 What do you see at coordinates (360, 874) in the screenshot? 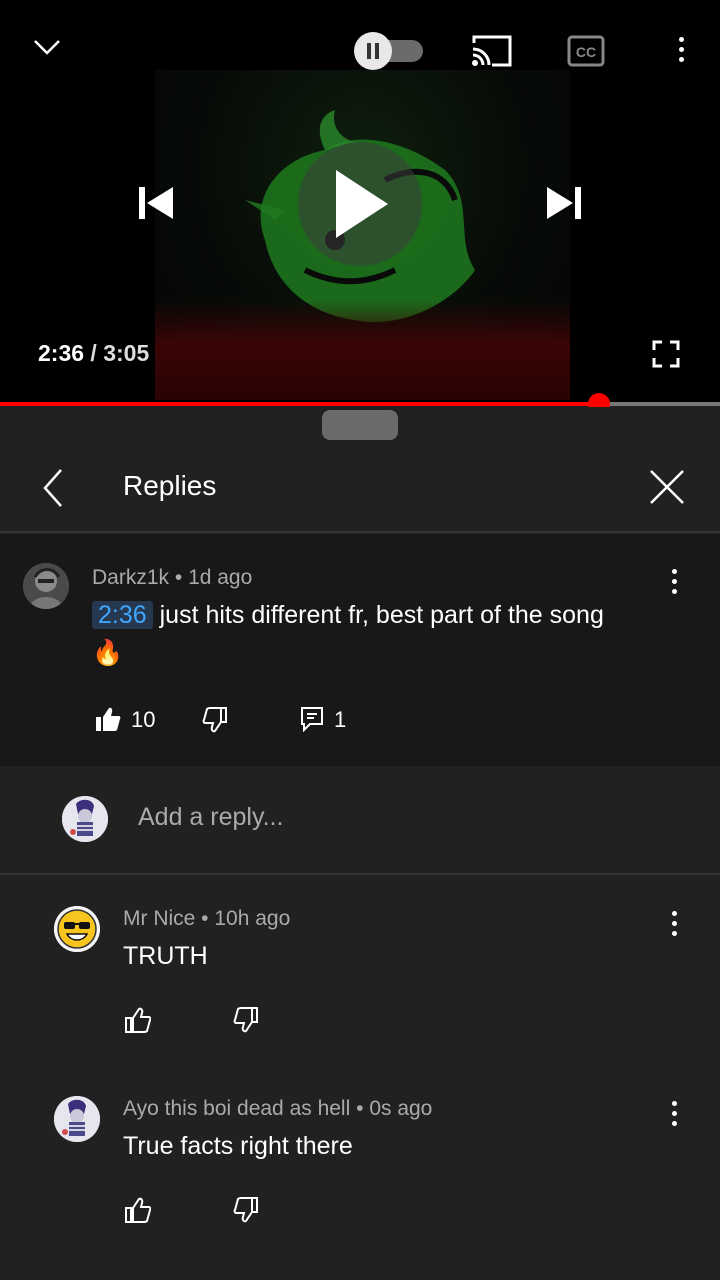
I see `reply-box-divider` at bounding box center [360, 874].